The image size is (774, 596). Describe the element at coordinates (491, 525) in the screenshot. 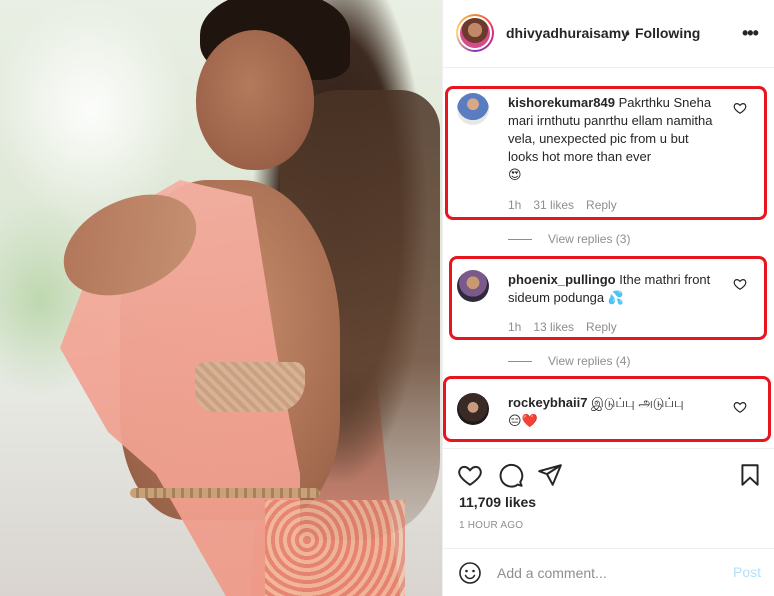

I see `post-timestamp: 1 HOUR AGO` at that location.